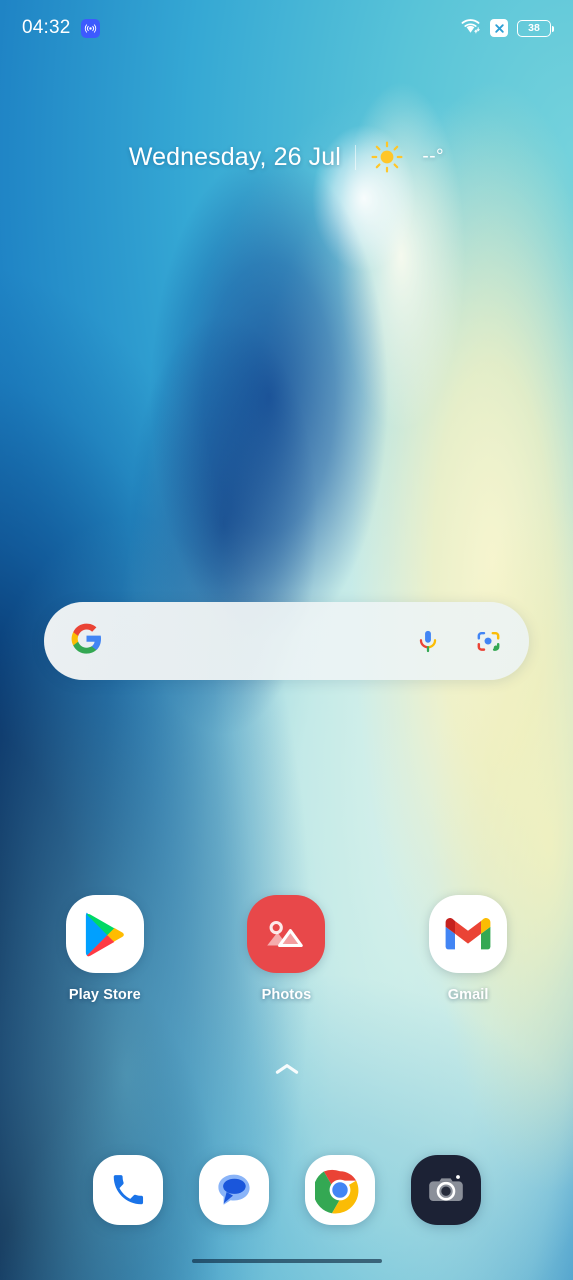 The image size is (573, 1280). I want to click on messages-icon, so click(233, 1190).